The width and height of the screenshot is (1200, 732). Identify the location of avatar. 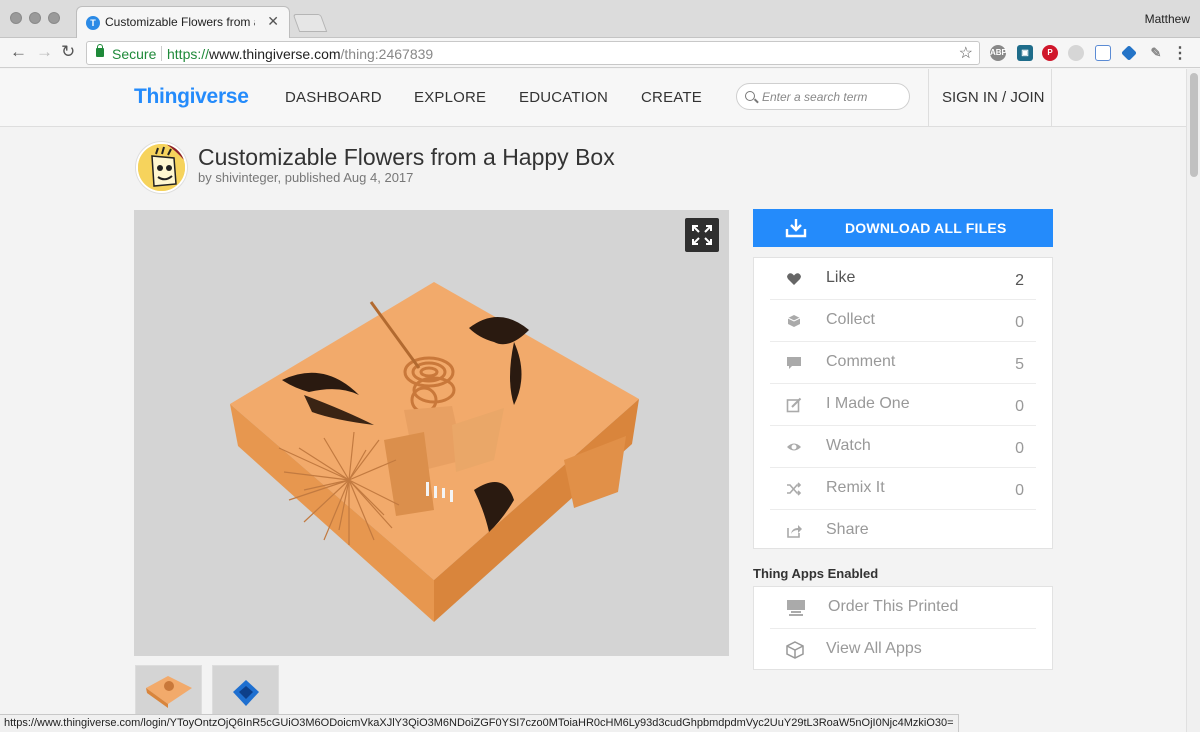
(161, 167).